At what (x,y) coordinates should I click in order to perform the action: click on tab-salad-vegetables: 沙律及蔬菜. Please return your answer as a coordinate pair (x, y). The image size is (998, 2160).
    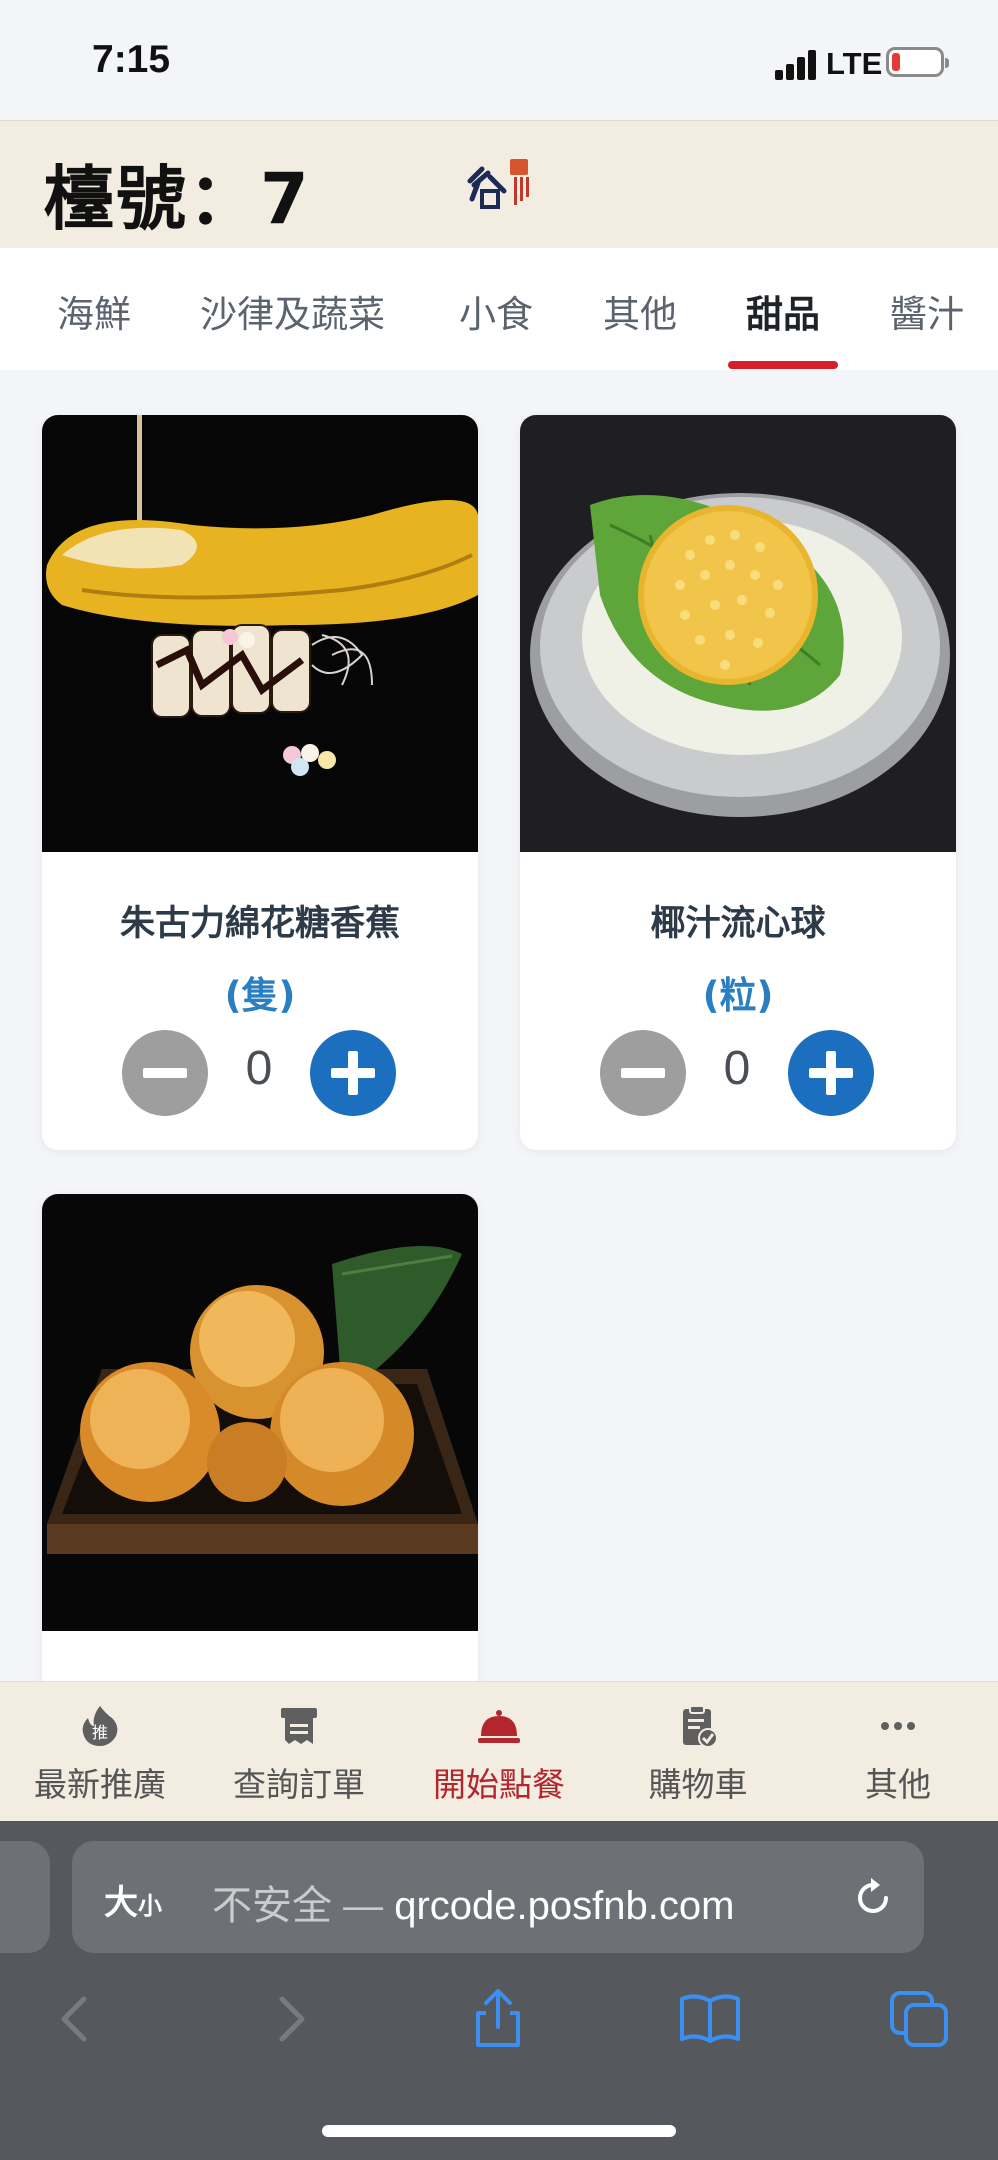
    Looking at the image, I should click on (292, 311).